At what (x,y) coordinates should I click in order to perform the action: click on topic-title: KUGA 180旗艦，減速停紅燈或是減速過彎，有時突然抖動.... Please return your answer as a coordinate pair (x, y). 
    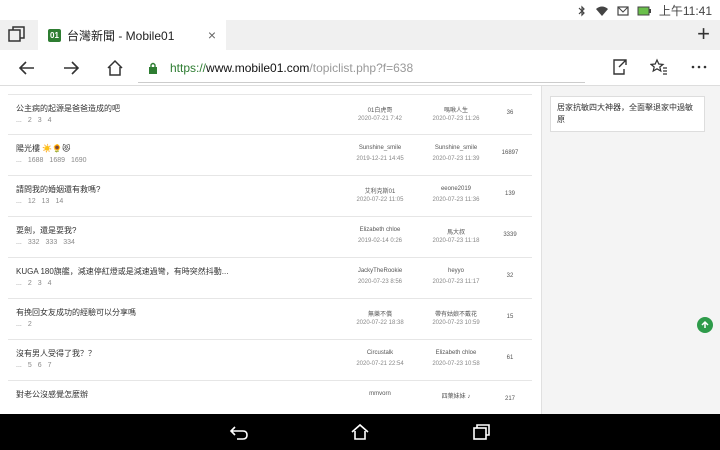
    Looking at the image, I should click on (122, 271).